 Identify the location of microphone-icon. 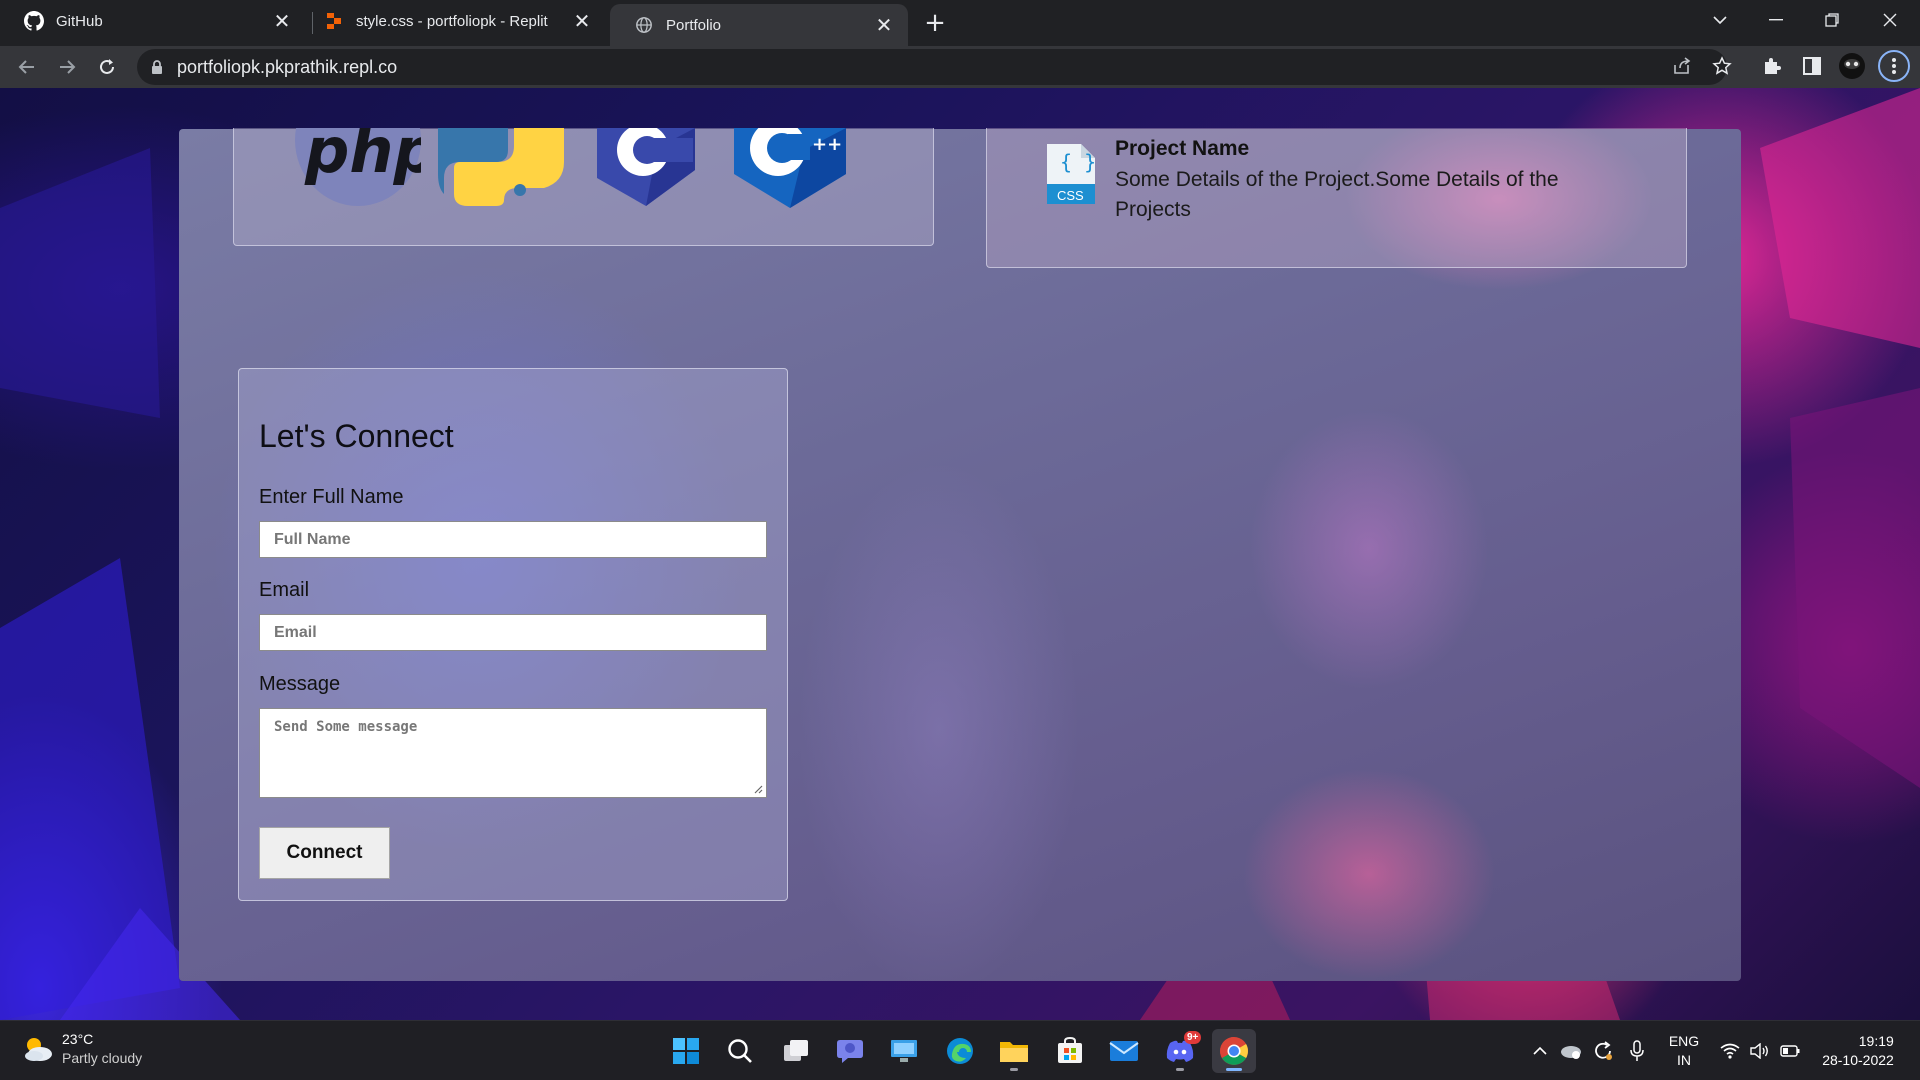
(1637, 1050).